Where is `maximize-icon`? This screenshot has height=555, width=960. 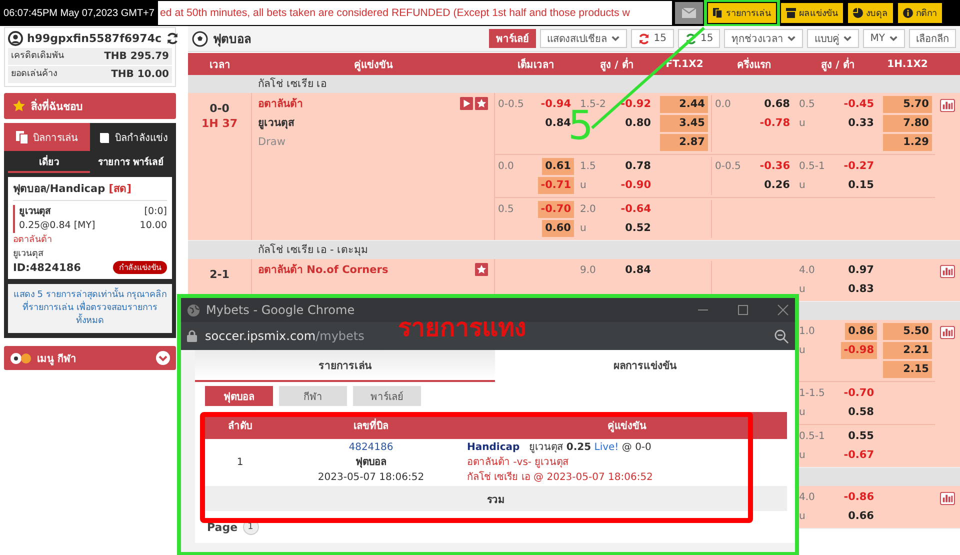 maximize-icon is located at coordinates (743, 310).